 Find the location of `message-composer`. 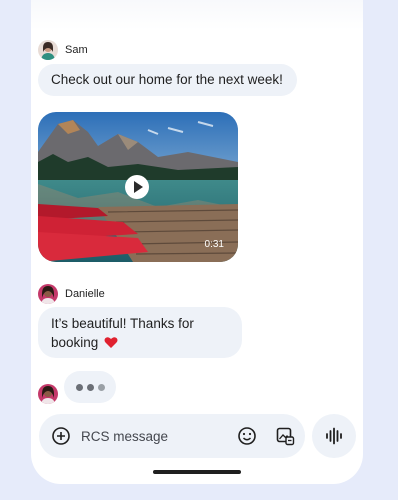

message-composer is located at coordinates (172, 436).